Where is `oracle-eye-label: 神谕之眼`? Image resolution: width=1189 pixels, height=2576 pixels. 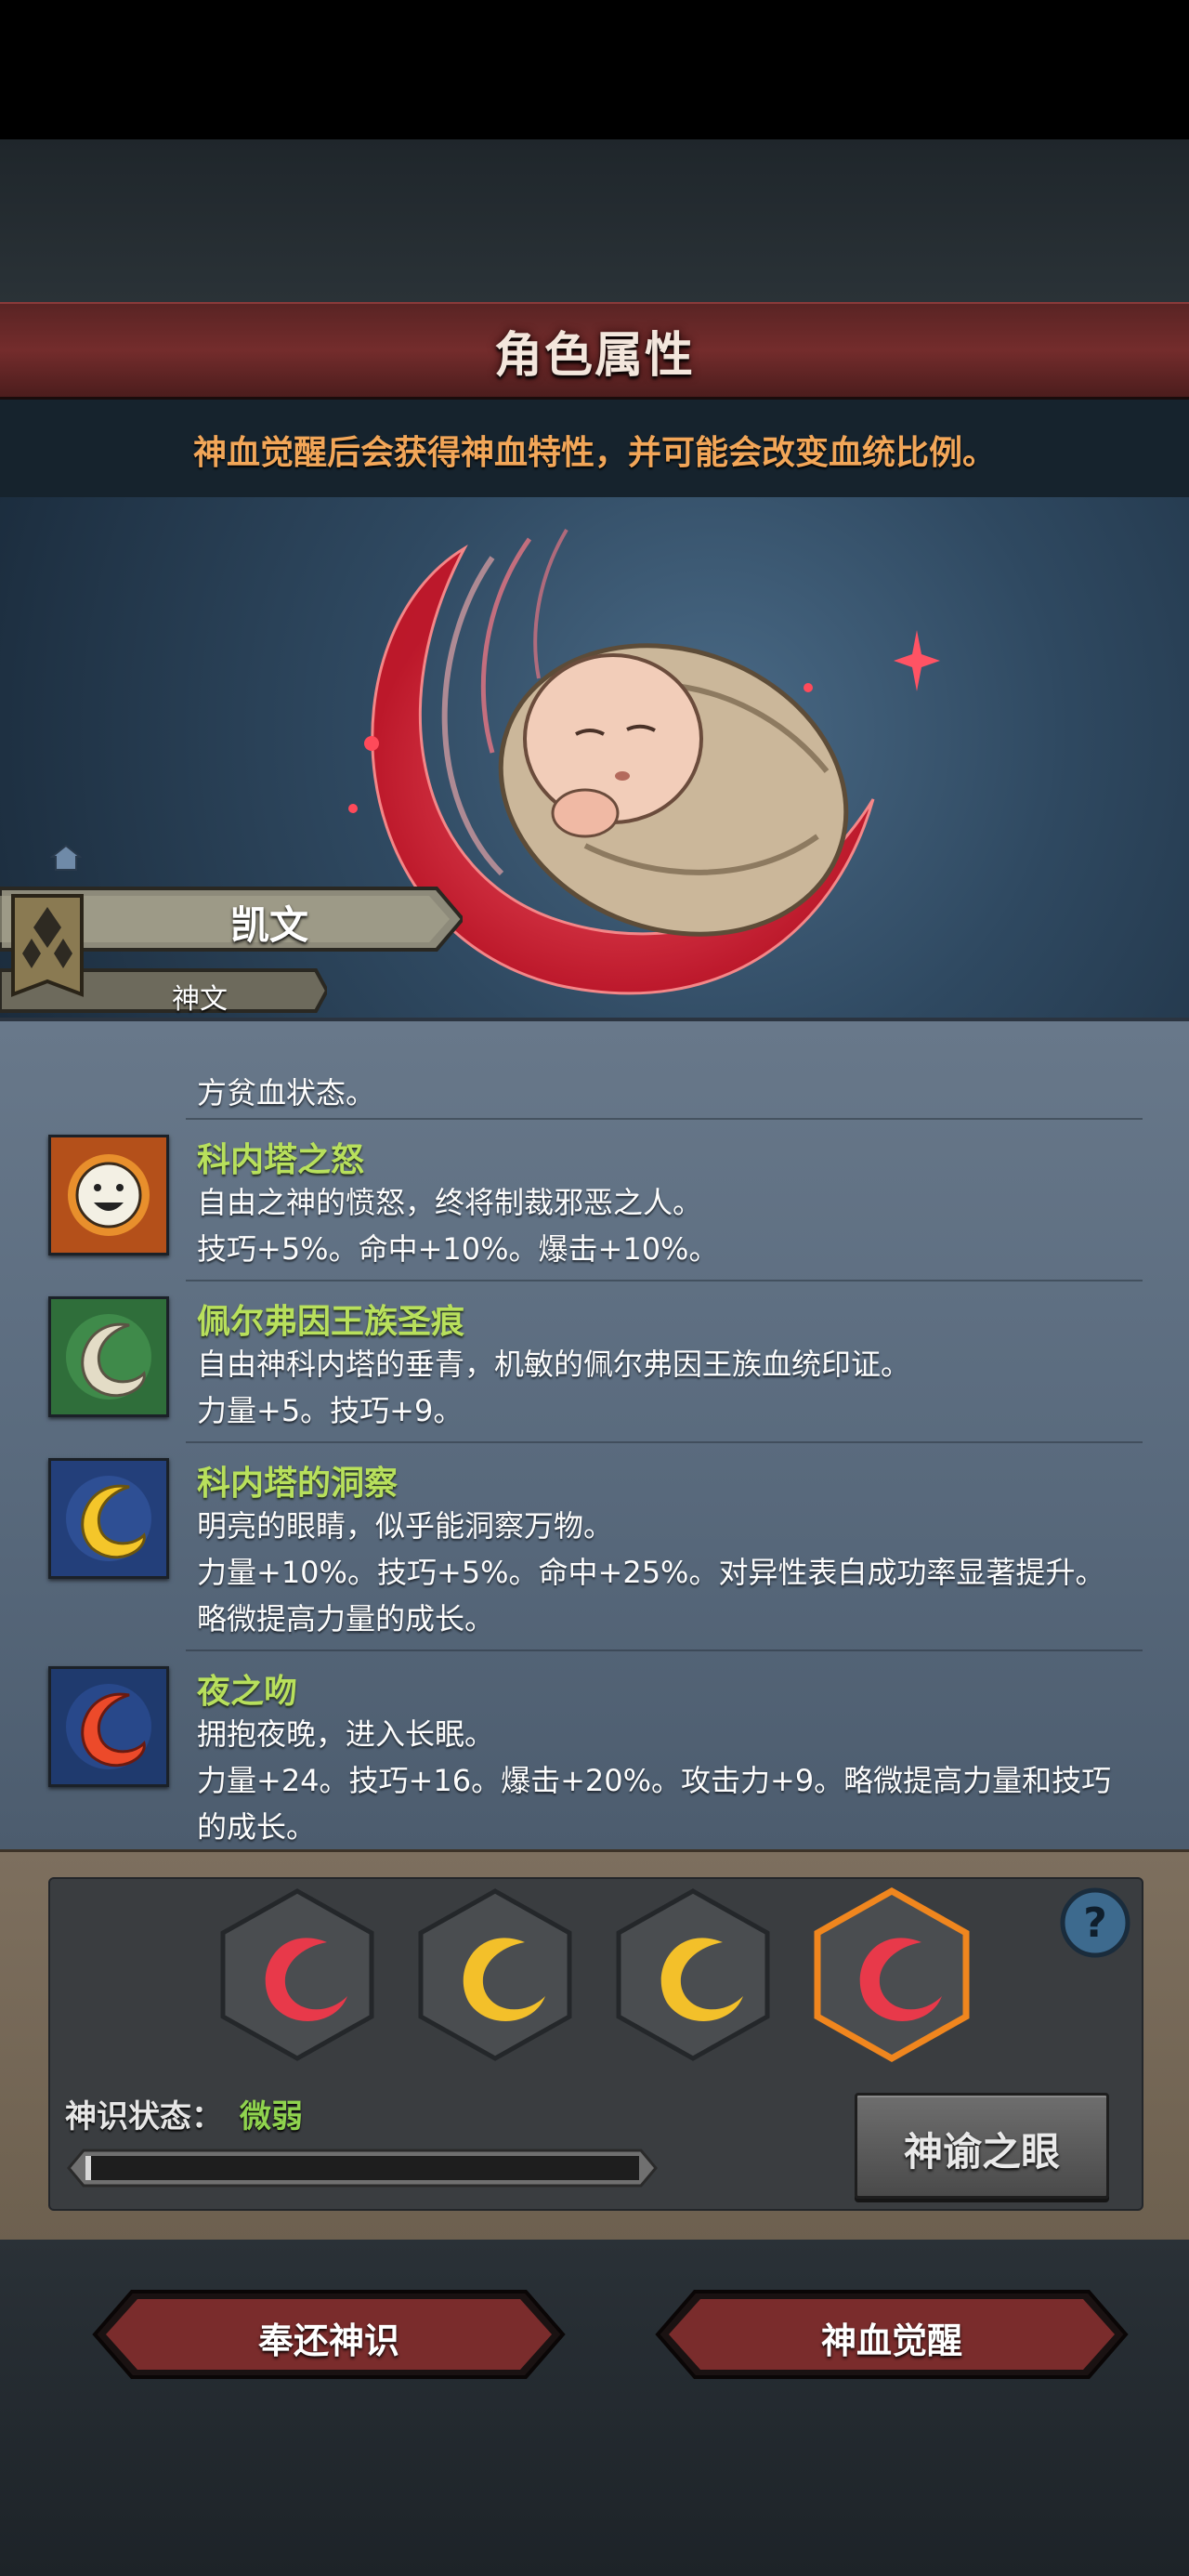
oracle-eye-label: 神谕之眼 is located at coordinates (981, 2152).